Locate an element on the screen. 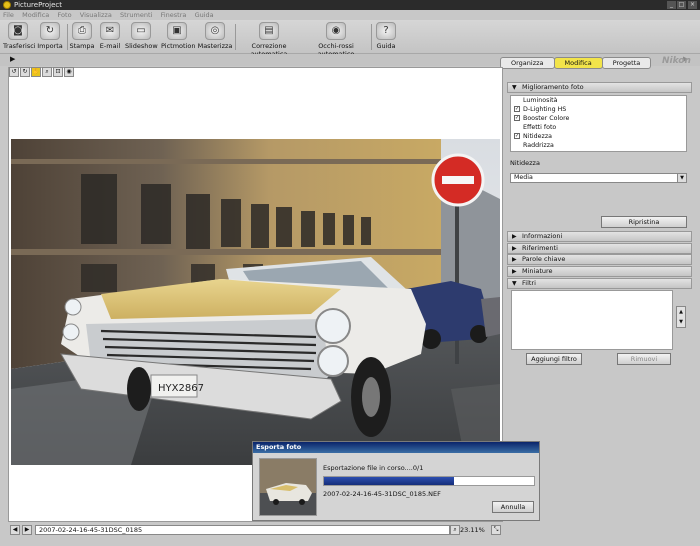 This screenshot has width=700, height=546. crop-tool-icon: ⊡ is located at coordinates (58, 72).